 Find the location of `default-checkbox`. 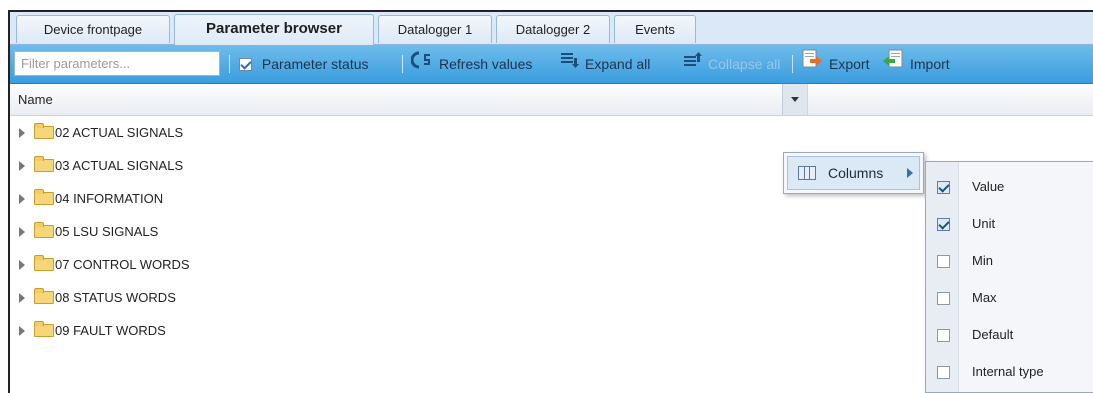

default-checkbox is located at coordinates (943, 335).